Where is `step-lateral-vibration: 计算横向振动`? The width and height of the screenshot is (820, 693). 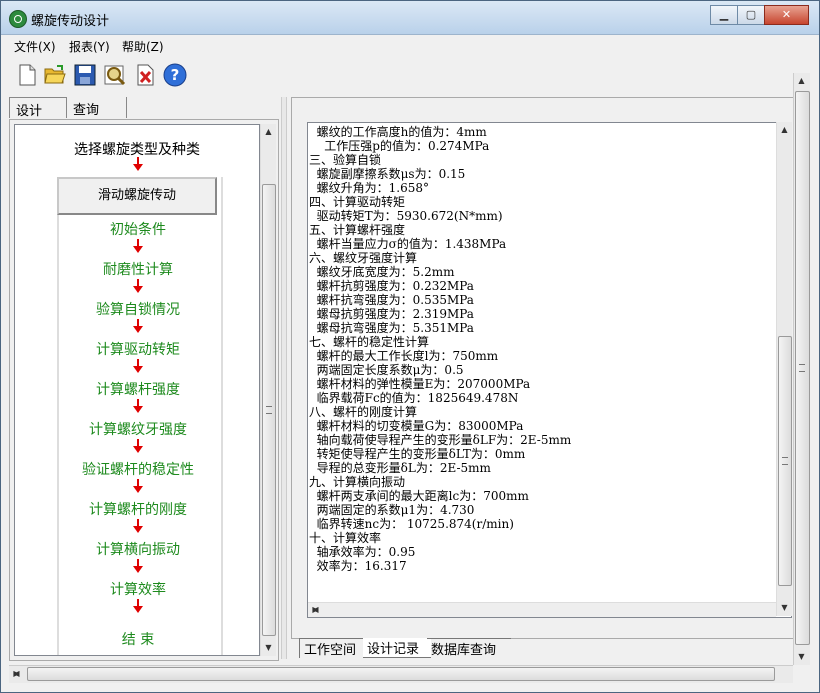
step-lateral-vibration: 计算横向振动 is located at coordinates (138, 549).